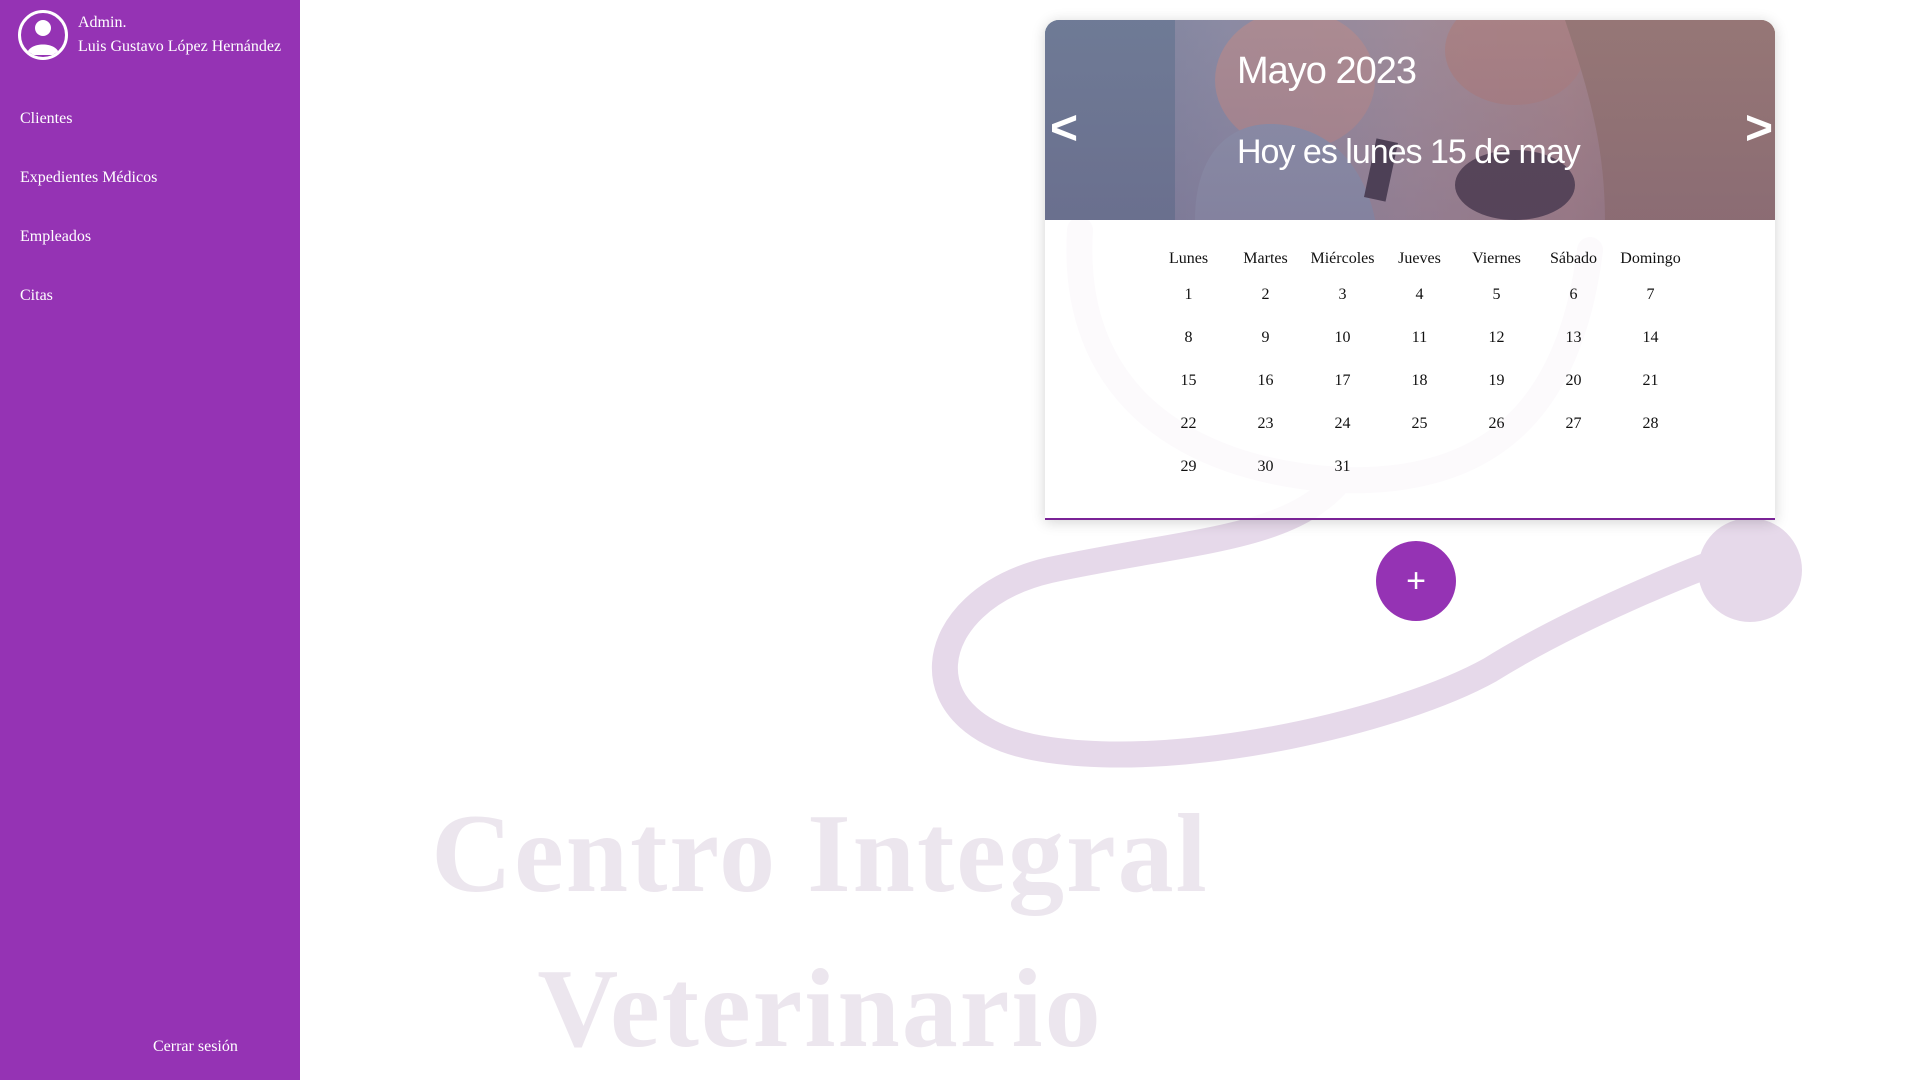  What do you see at coordinates (88, 192) in the screenshot?
I see `sidebar-item-expedientes-medicos: Expedientes Médicos` at bounding box center [88, 192].